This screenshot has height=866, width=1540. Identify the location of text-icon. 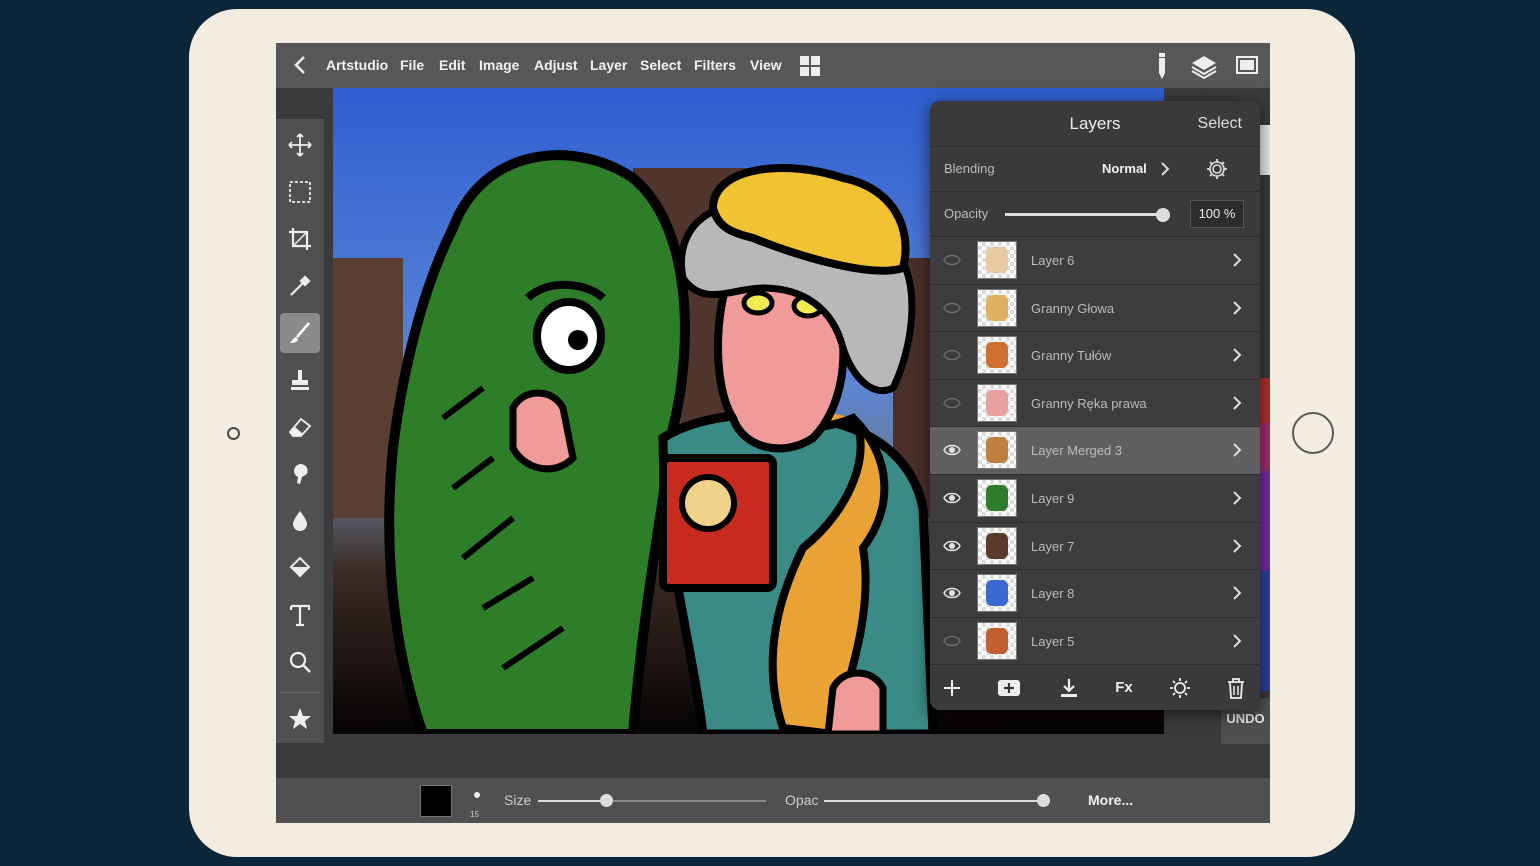
(300, 615).